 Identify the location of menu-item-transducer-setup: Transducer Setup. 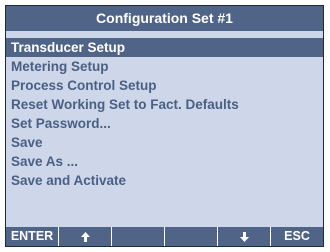
(164, 47).